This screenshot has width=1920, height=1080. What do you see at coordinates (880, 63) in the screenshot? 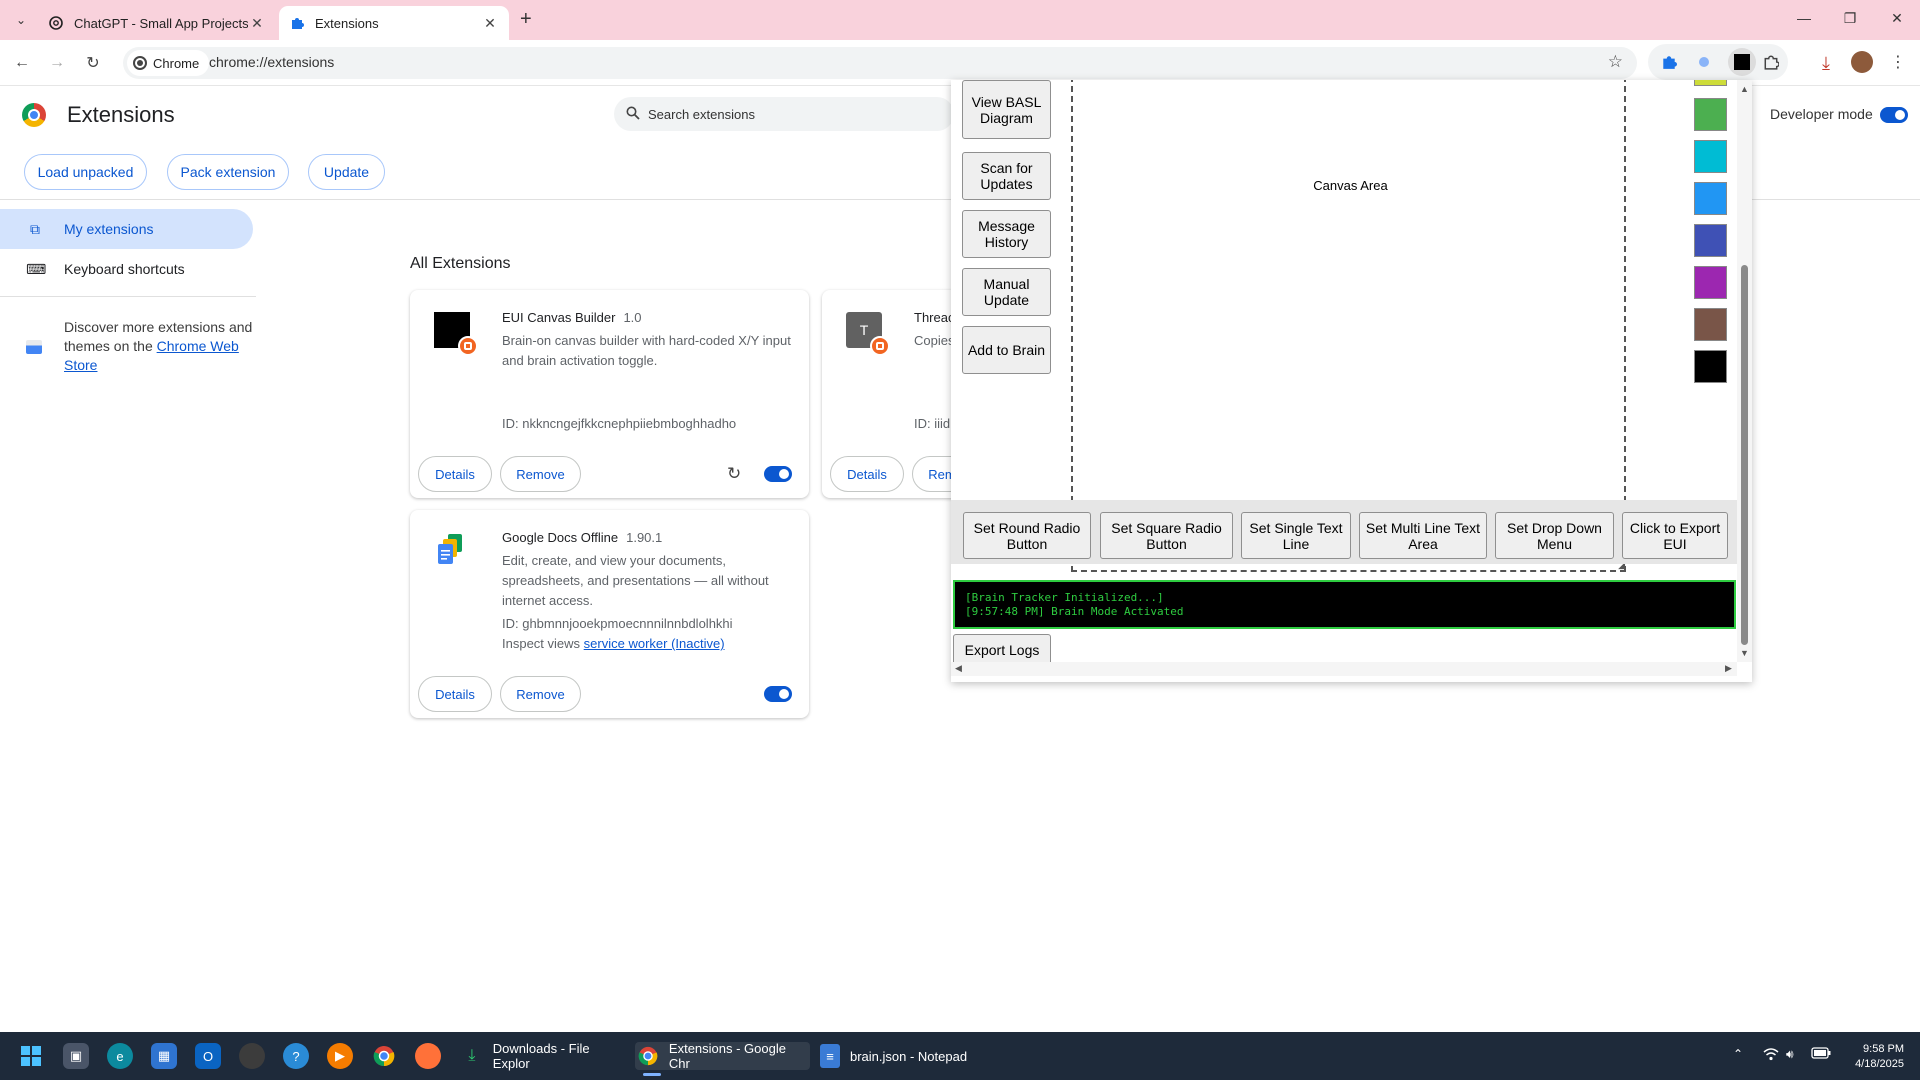
I see `address-bar: Chrome chrome://extensions ☆` at bounding box center [880, 63].